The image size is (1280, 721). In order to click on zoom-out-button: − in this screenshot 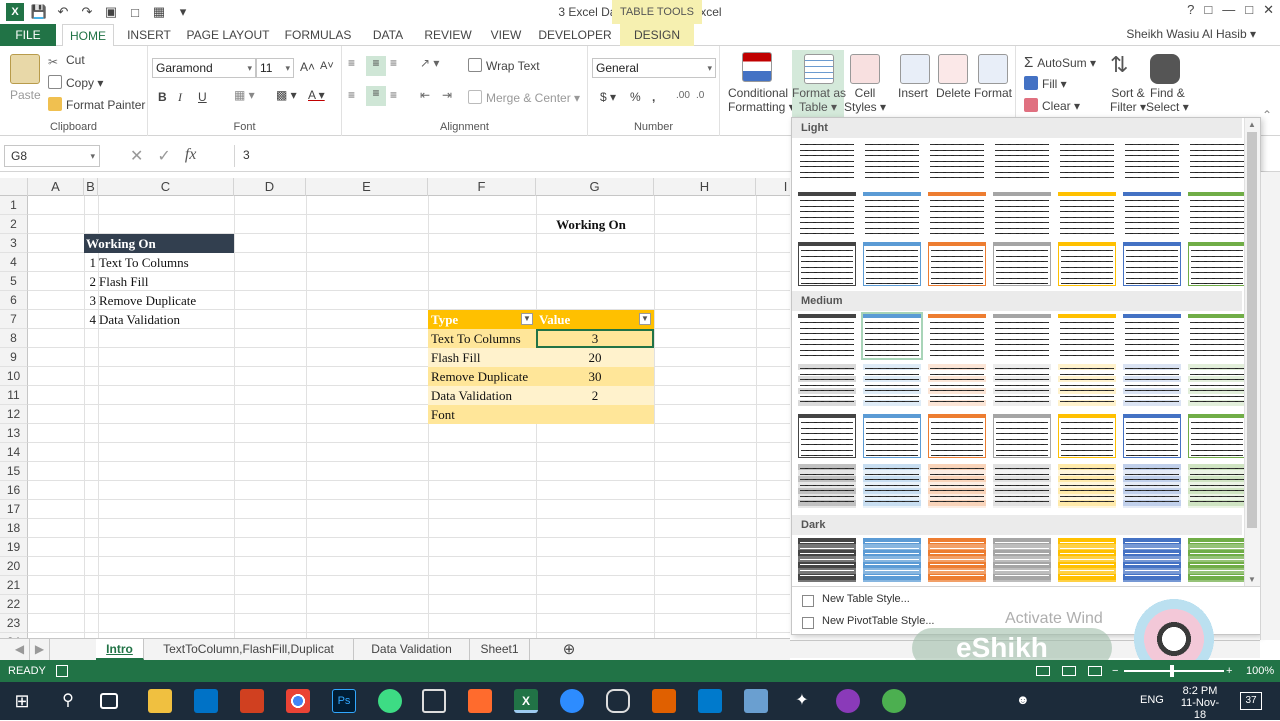, I will do `click(1115, 671)`.